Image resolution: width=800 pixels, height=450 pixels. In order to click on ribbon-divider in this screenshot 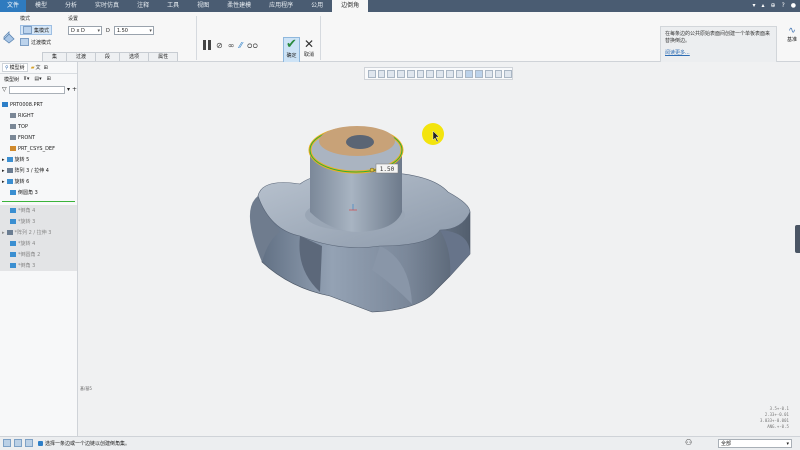, I will do `click(196, 38)`.